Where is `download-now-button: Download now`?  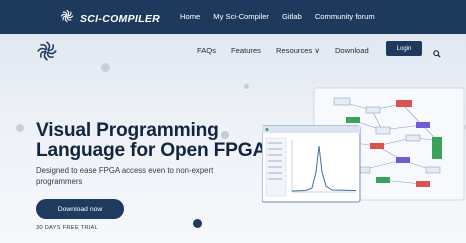
download-now-button: Download now is located at coordinates (80, 209).